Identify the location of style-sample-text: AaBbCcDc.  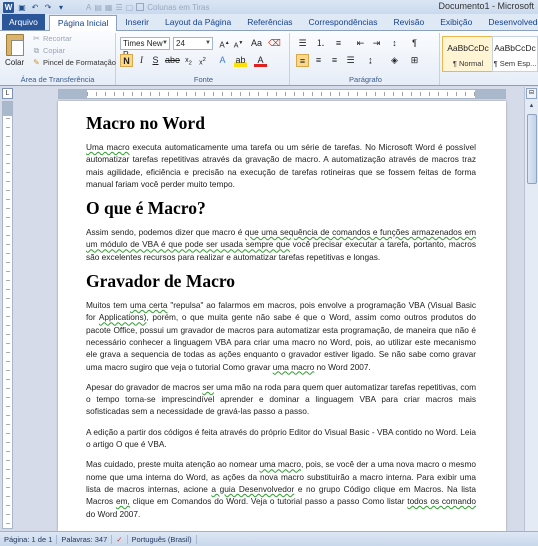
(515, 48).